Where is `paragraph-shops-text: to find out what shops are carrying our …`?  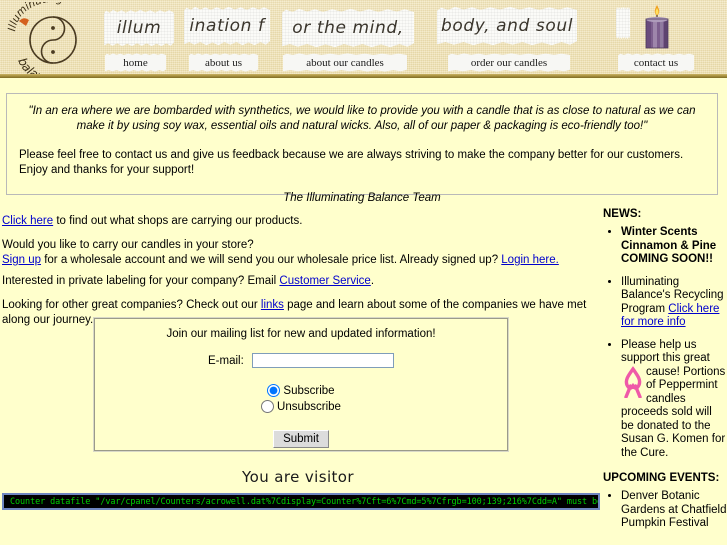 paragraph-shops-text: to find out what shops are carrying our … is located at coordinates (178, 221).